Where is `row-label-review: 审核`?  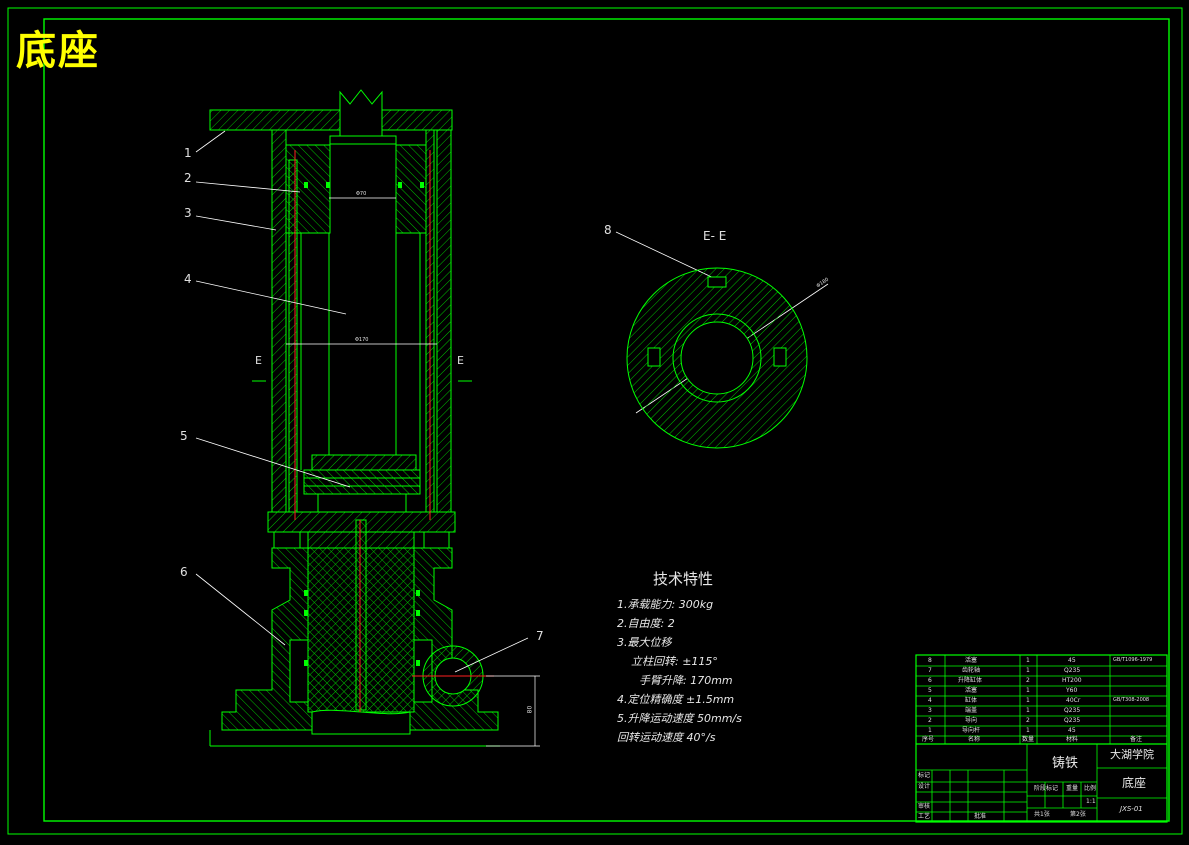
row-label-review: 审核 is located at coordinates (924, 806).